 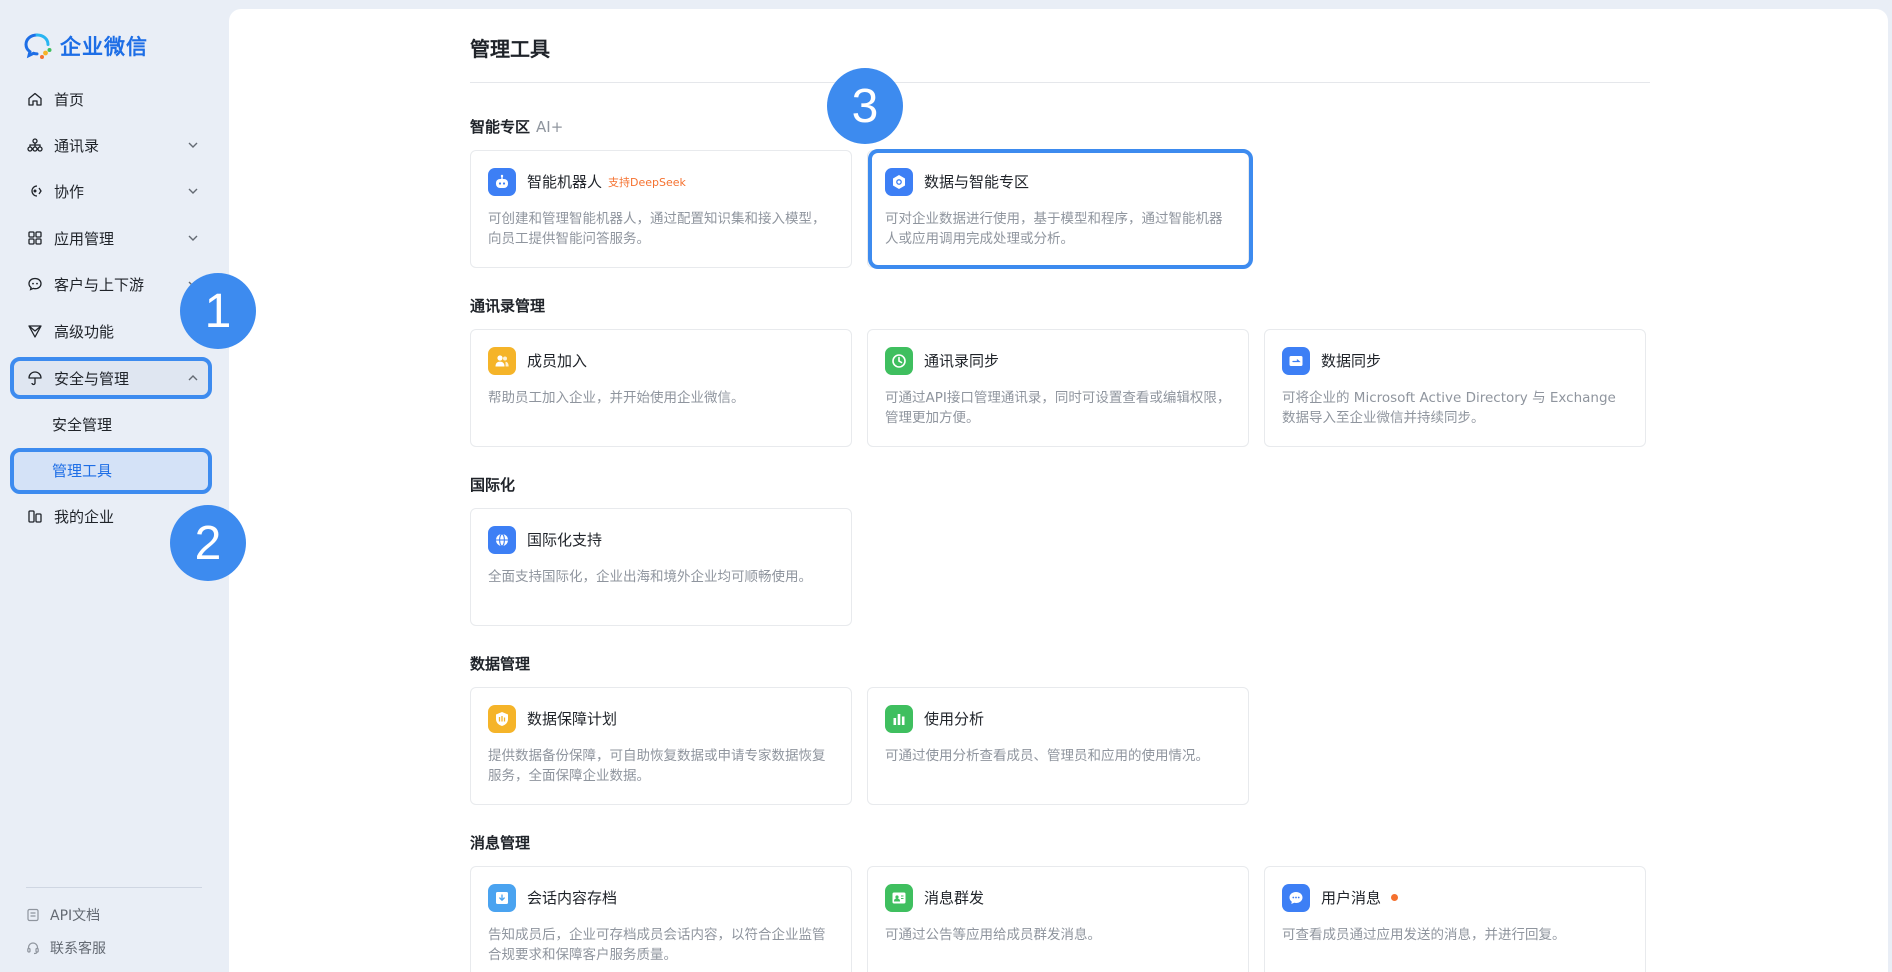 What do you see at coordinates (606, 181) in the screenshot?
I see `card-title: 智能机器人 支持DeepSeek` at bounding box center [606, 181].